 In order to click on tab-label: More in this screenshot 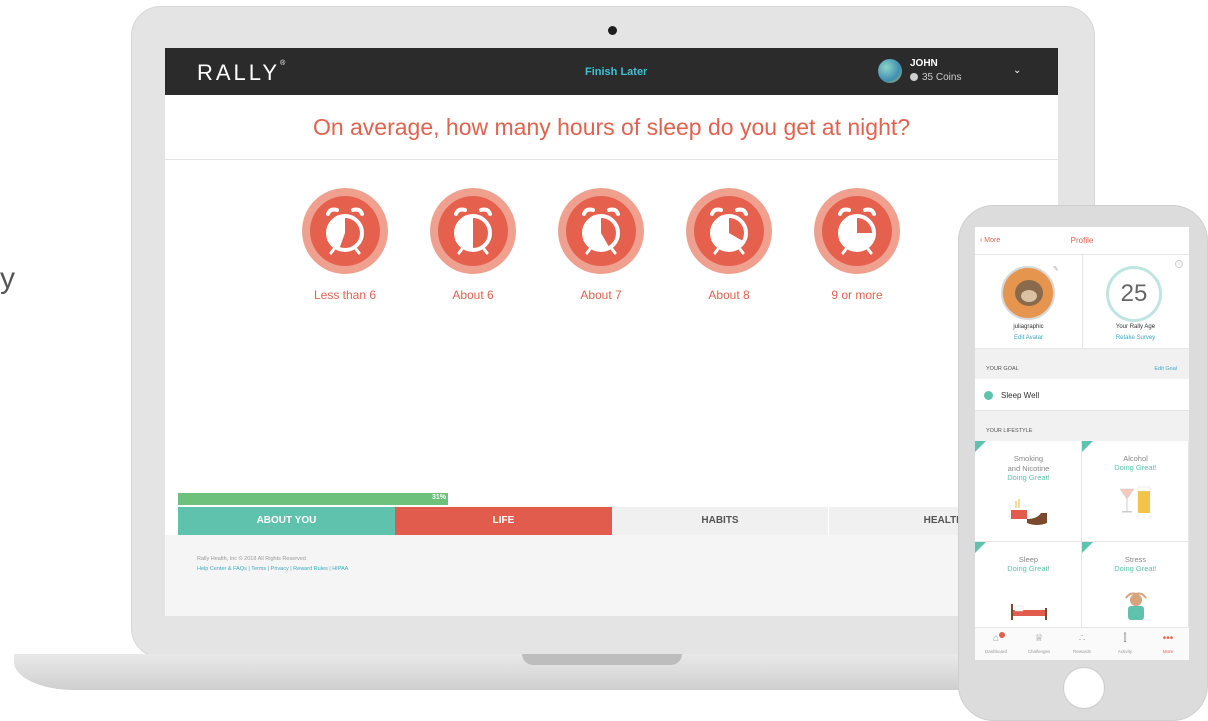, I will do `click(1168, 651)`.